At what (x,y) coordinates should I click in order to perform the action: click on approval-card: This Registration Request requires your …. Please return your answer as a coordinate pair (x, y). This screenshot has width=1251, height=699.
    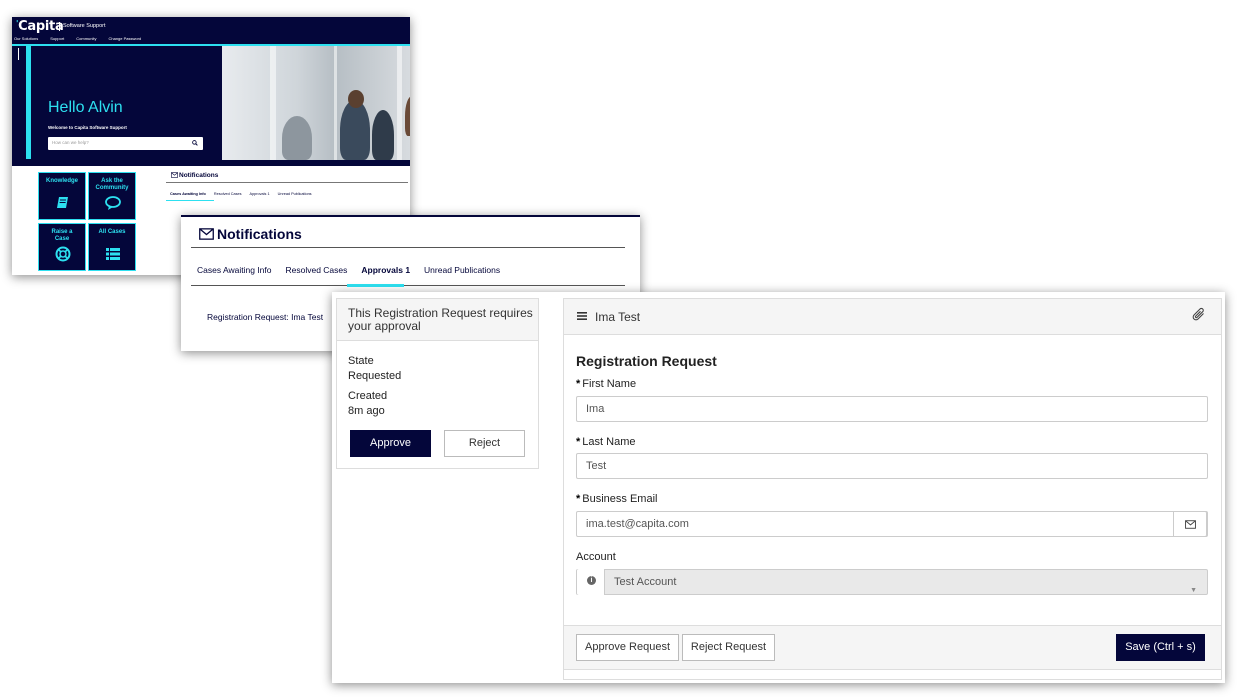
    Looking at the image, I should click on (437, 383).